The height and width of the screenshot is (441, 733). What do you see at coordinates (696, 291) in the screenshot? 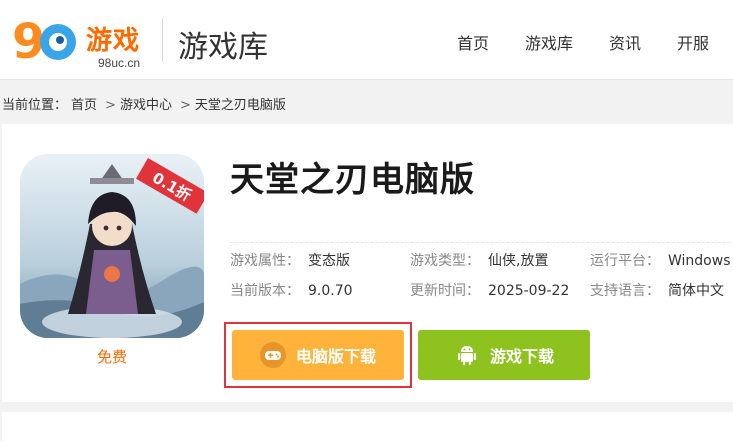
I see `info-value: 简体中文` at bounding box center [696, 291].